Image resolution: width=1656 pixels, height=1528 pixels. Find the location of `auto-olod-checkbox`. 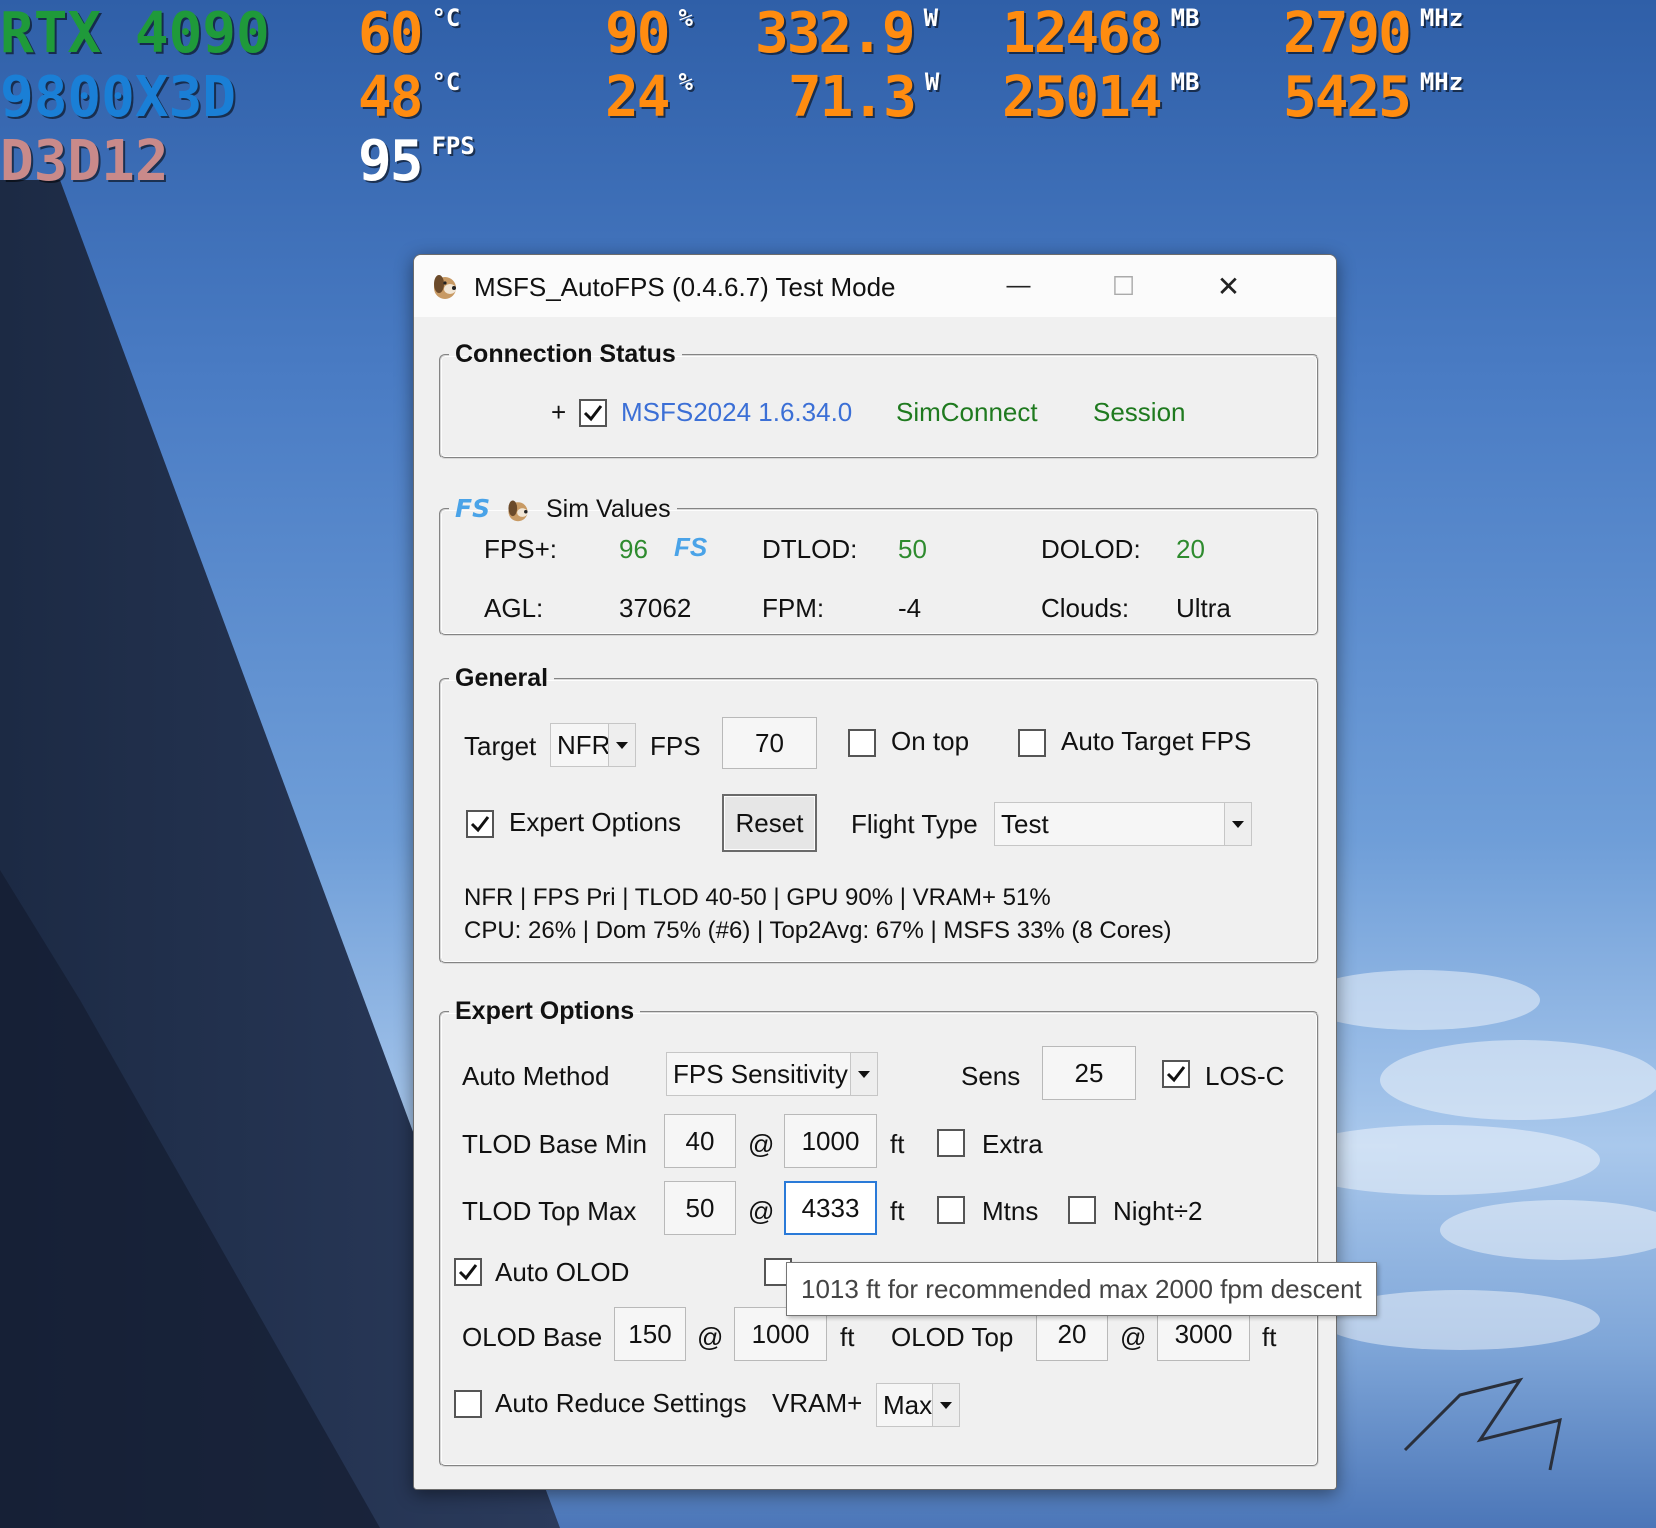

auto-olod-checkbox is located at coordinates (468, 1272).